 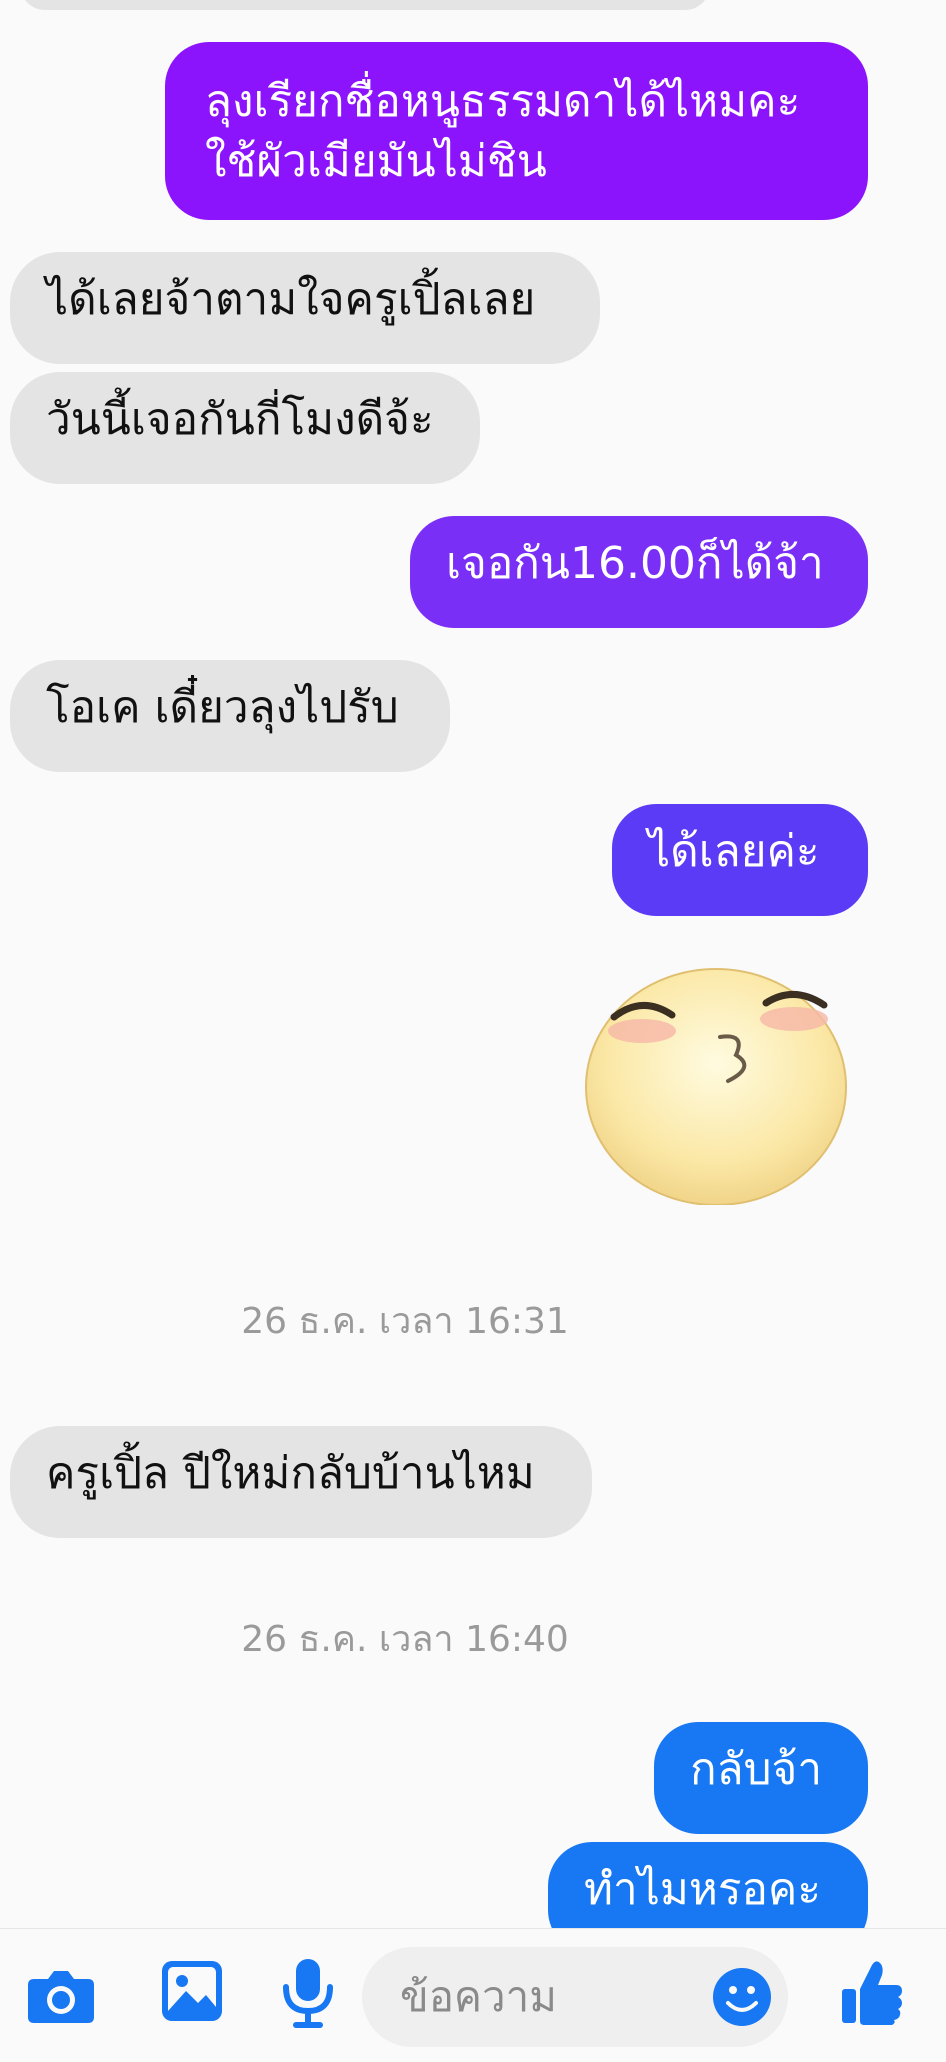 What do you see at coordinates (742, 1999) in the screenshot?
I see `emoji-icon` at bounding box center [742, 1999].